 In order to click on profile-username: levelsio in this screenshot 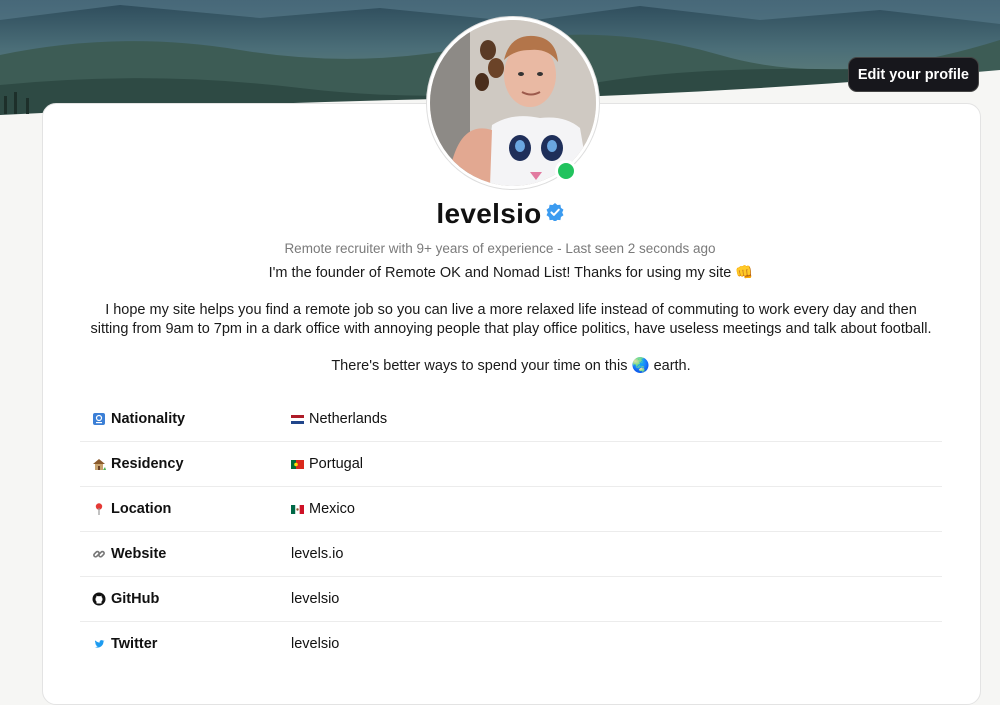, I will do `click(489, 213)`.